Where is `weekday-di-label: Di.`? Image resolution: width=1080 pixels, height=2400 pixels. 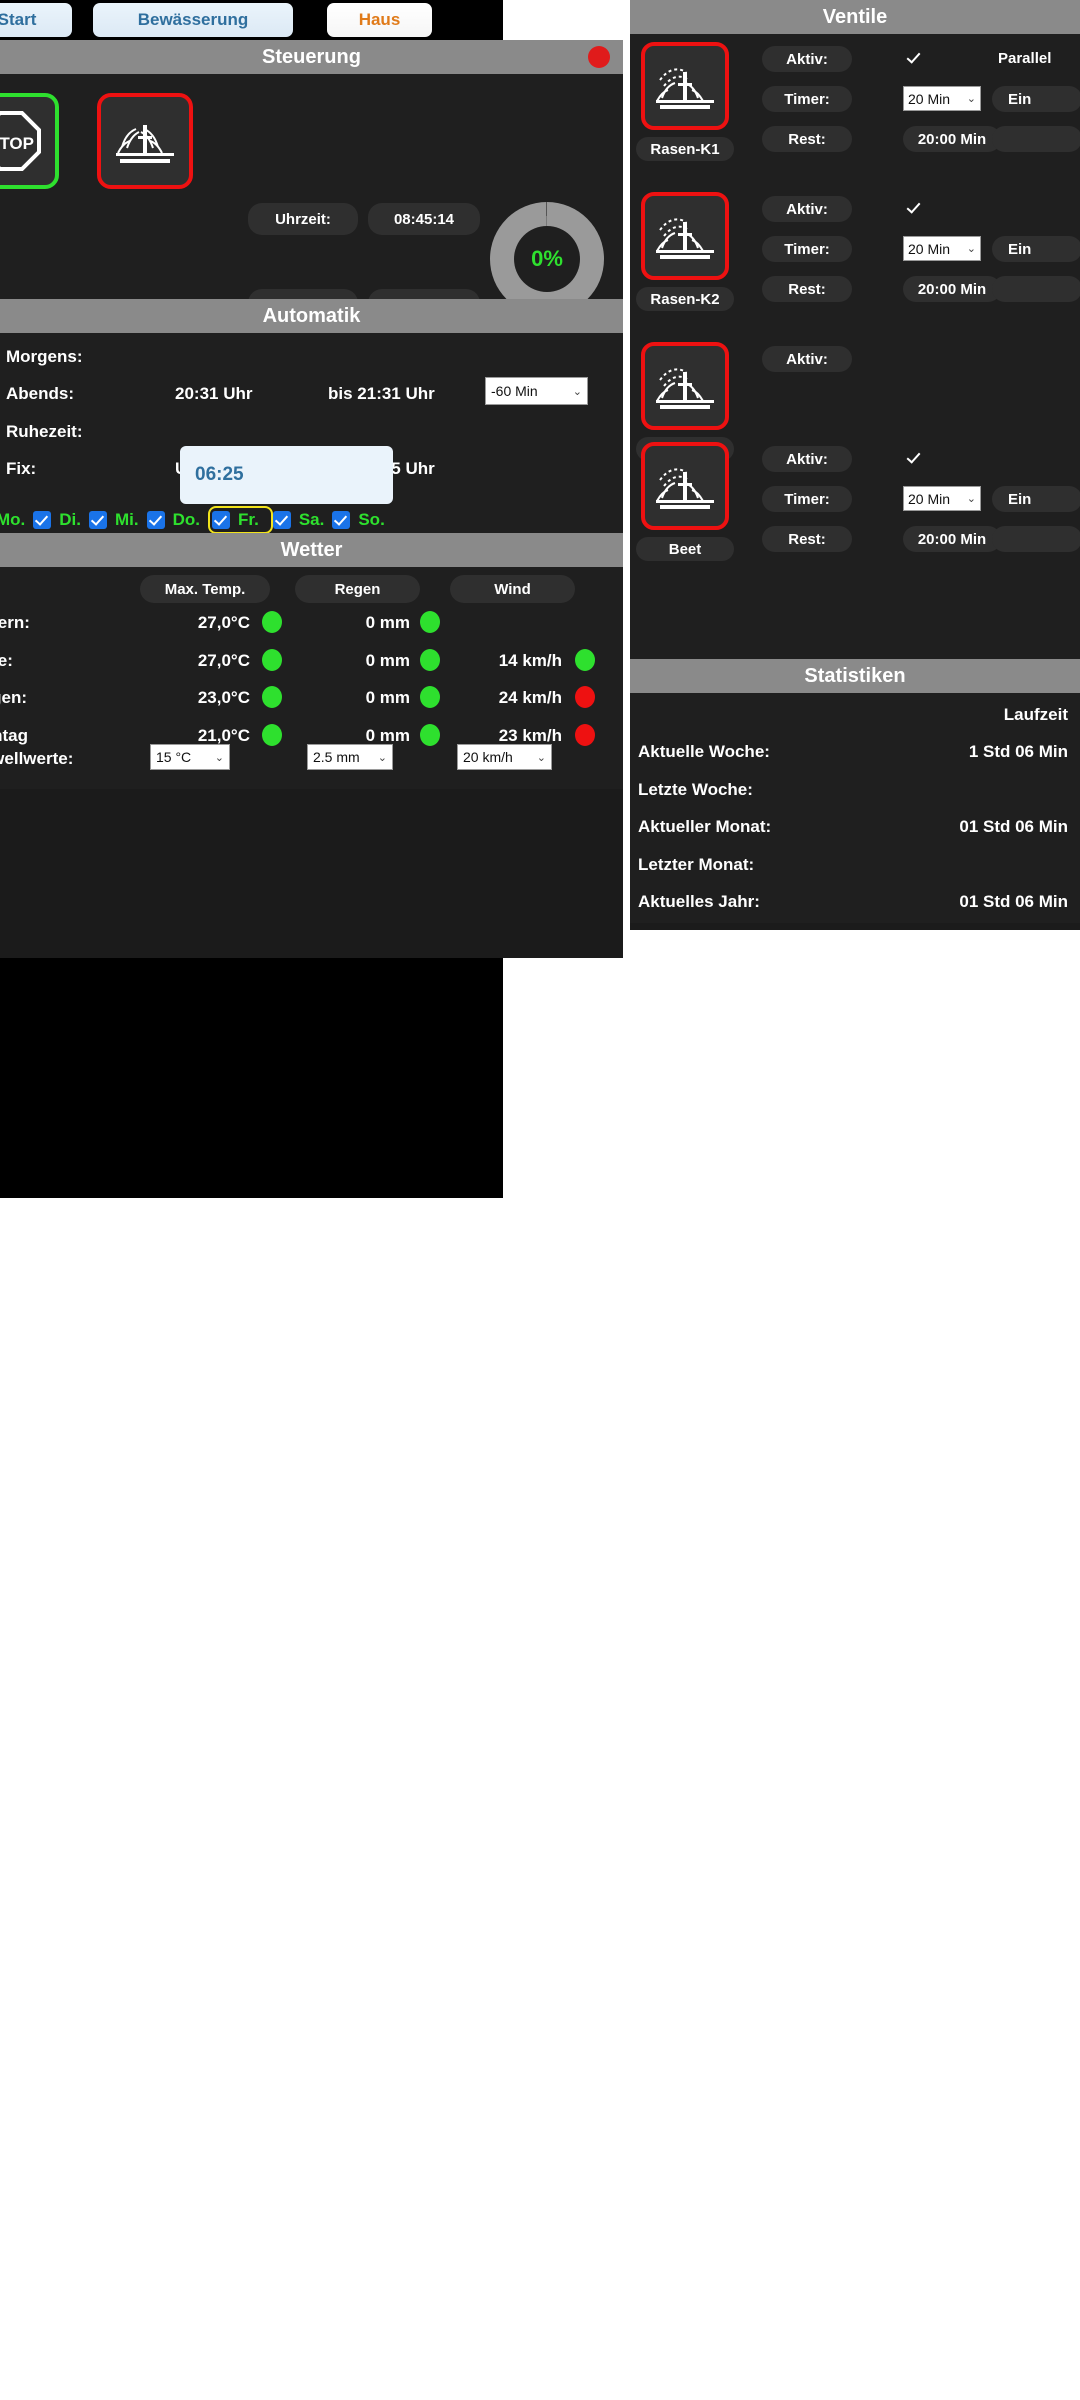 weekday-di-label: Di. is located at coordinates (70, 519).